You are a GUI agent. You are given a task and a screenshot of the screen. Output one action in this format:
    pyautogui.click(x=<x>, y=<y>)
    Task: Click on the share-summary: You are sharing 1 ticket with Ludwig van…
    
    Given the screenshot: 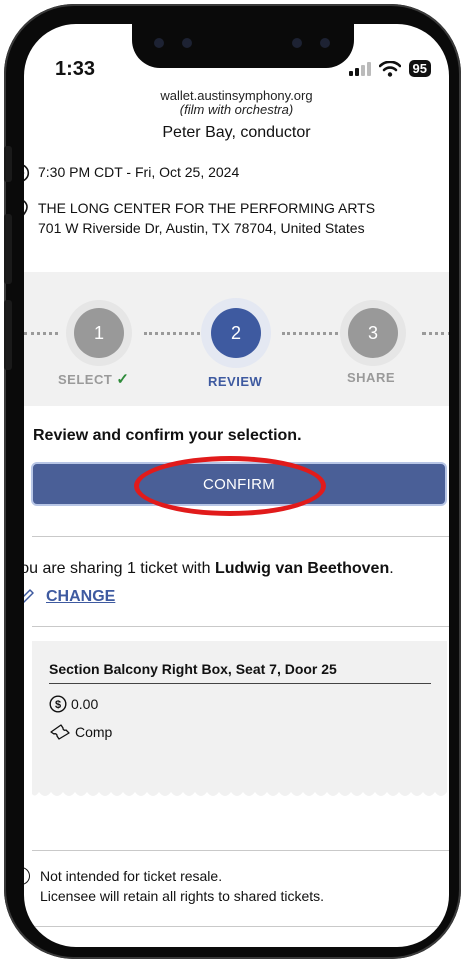 What is the action you would take?
    pyautogui.click(x=209, y=569)
    